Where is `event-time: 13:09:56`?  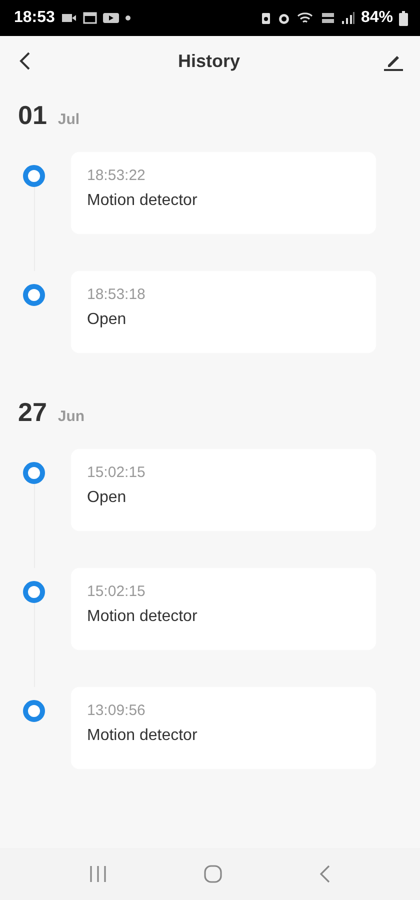 event-time: 13:09:56 is located at coordinates (116, 710).